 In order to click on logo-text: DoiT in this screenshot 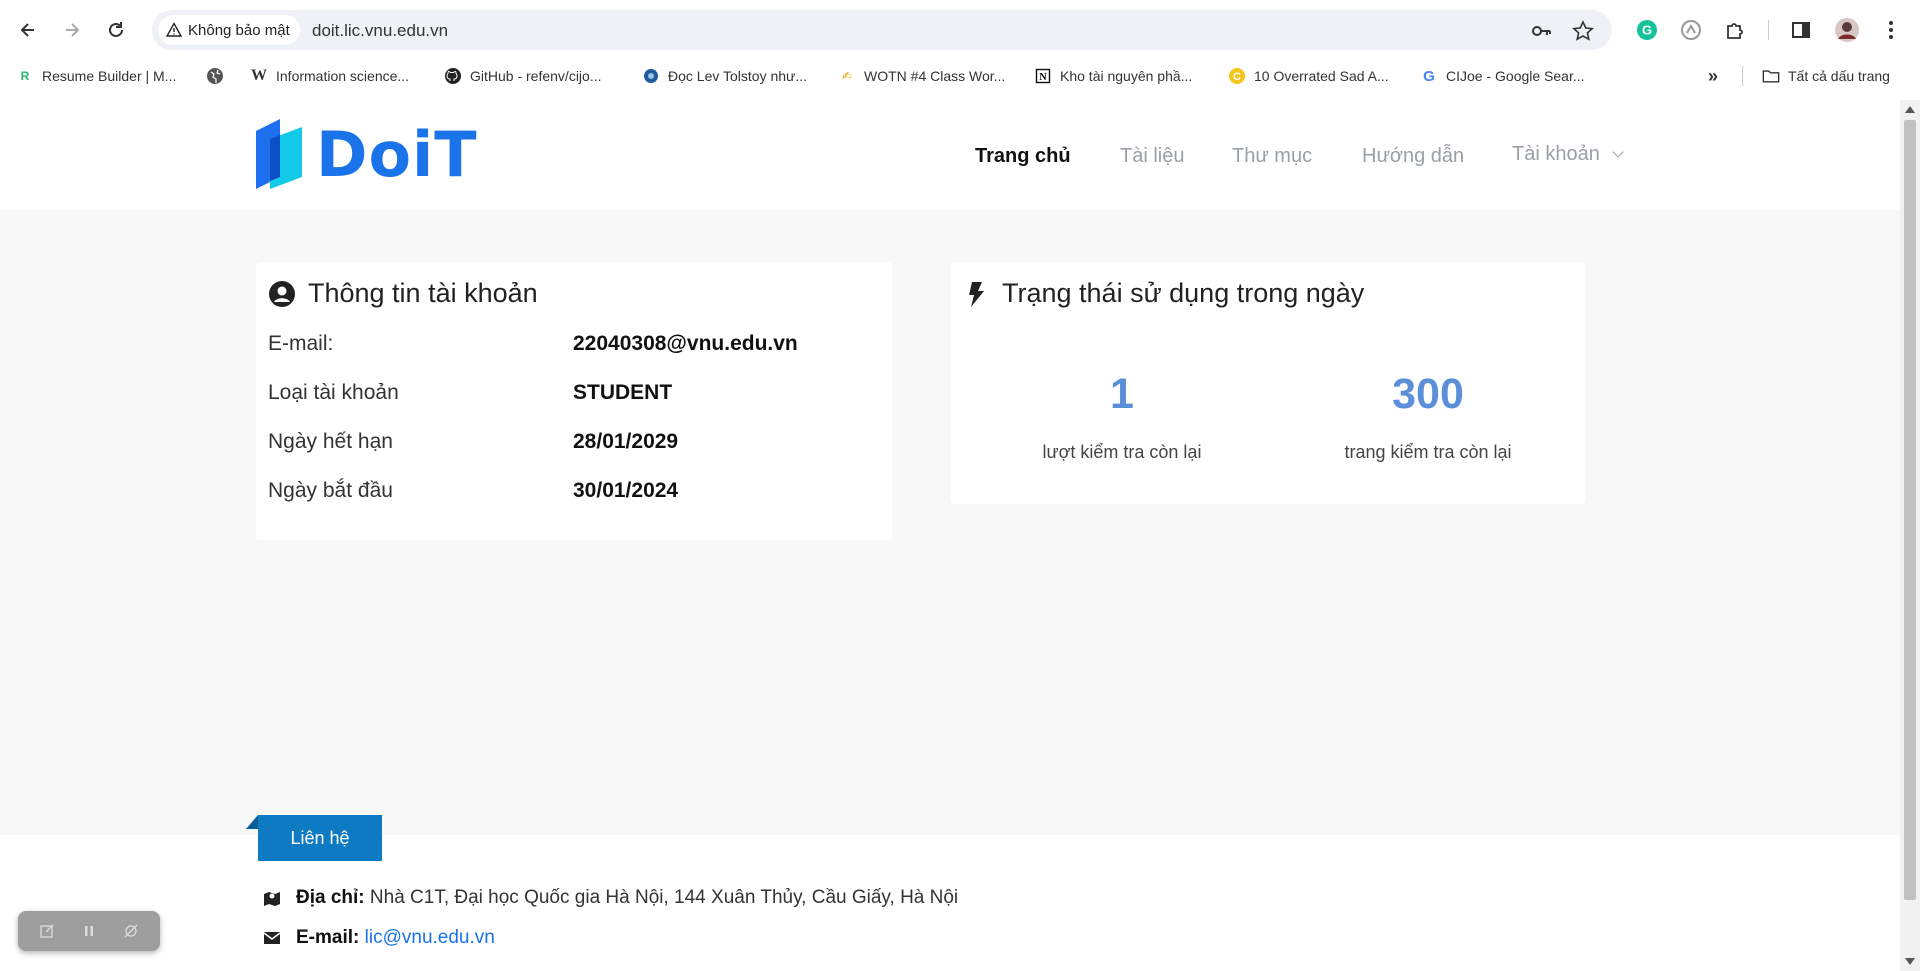, I will do `click(397, 154)`.